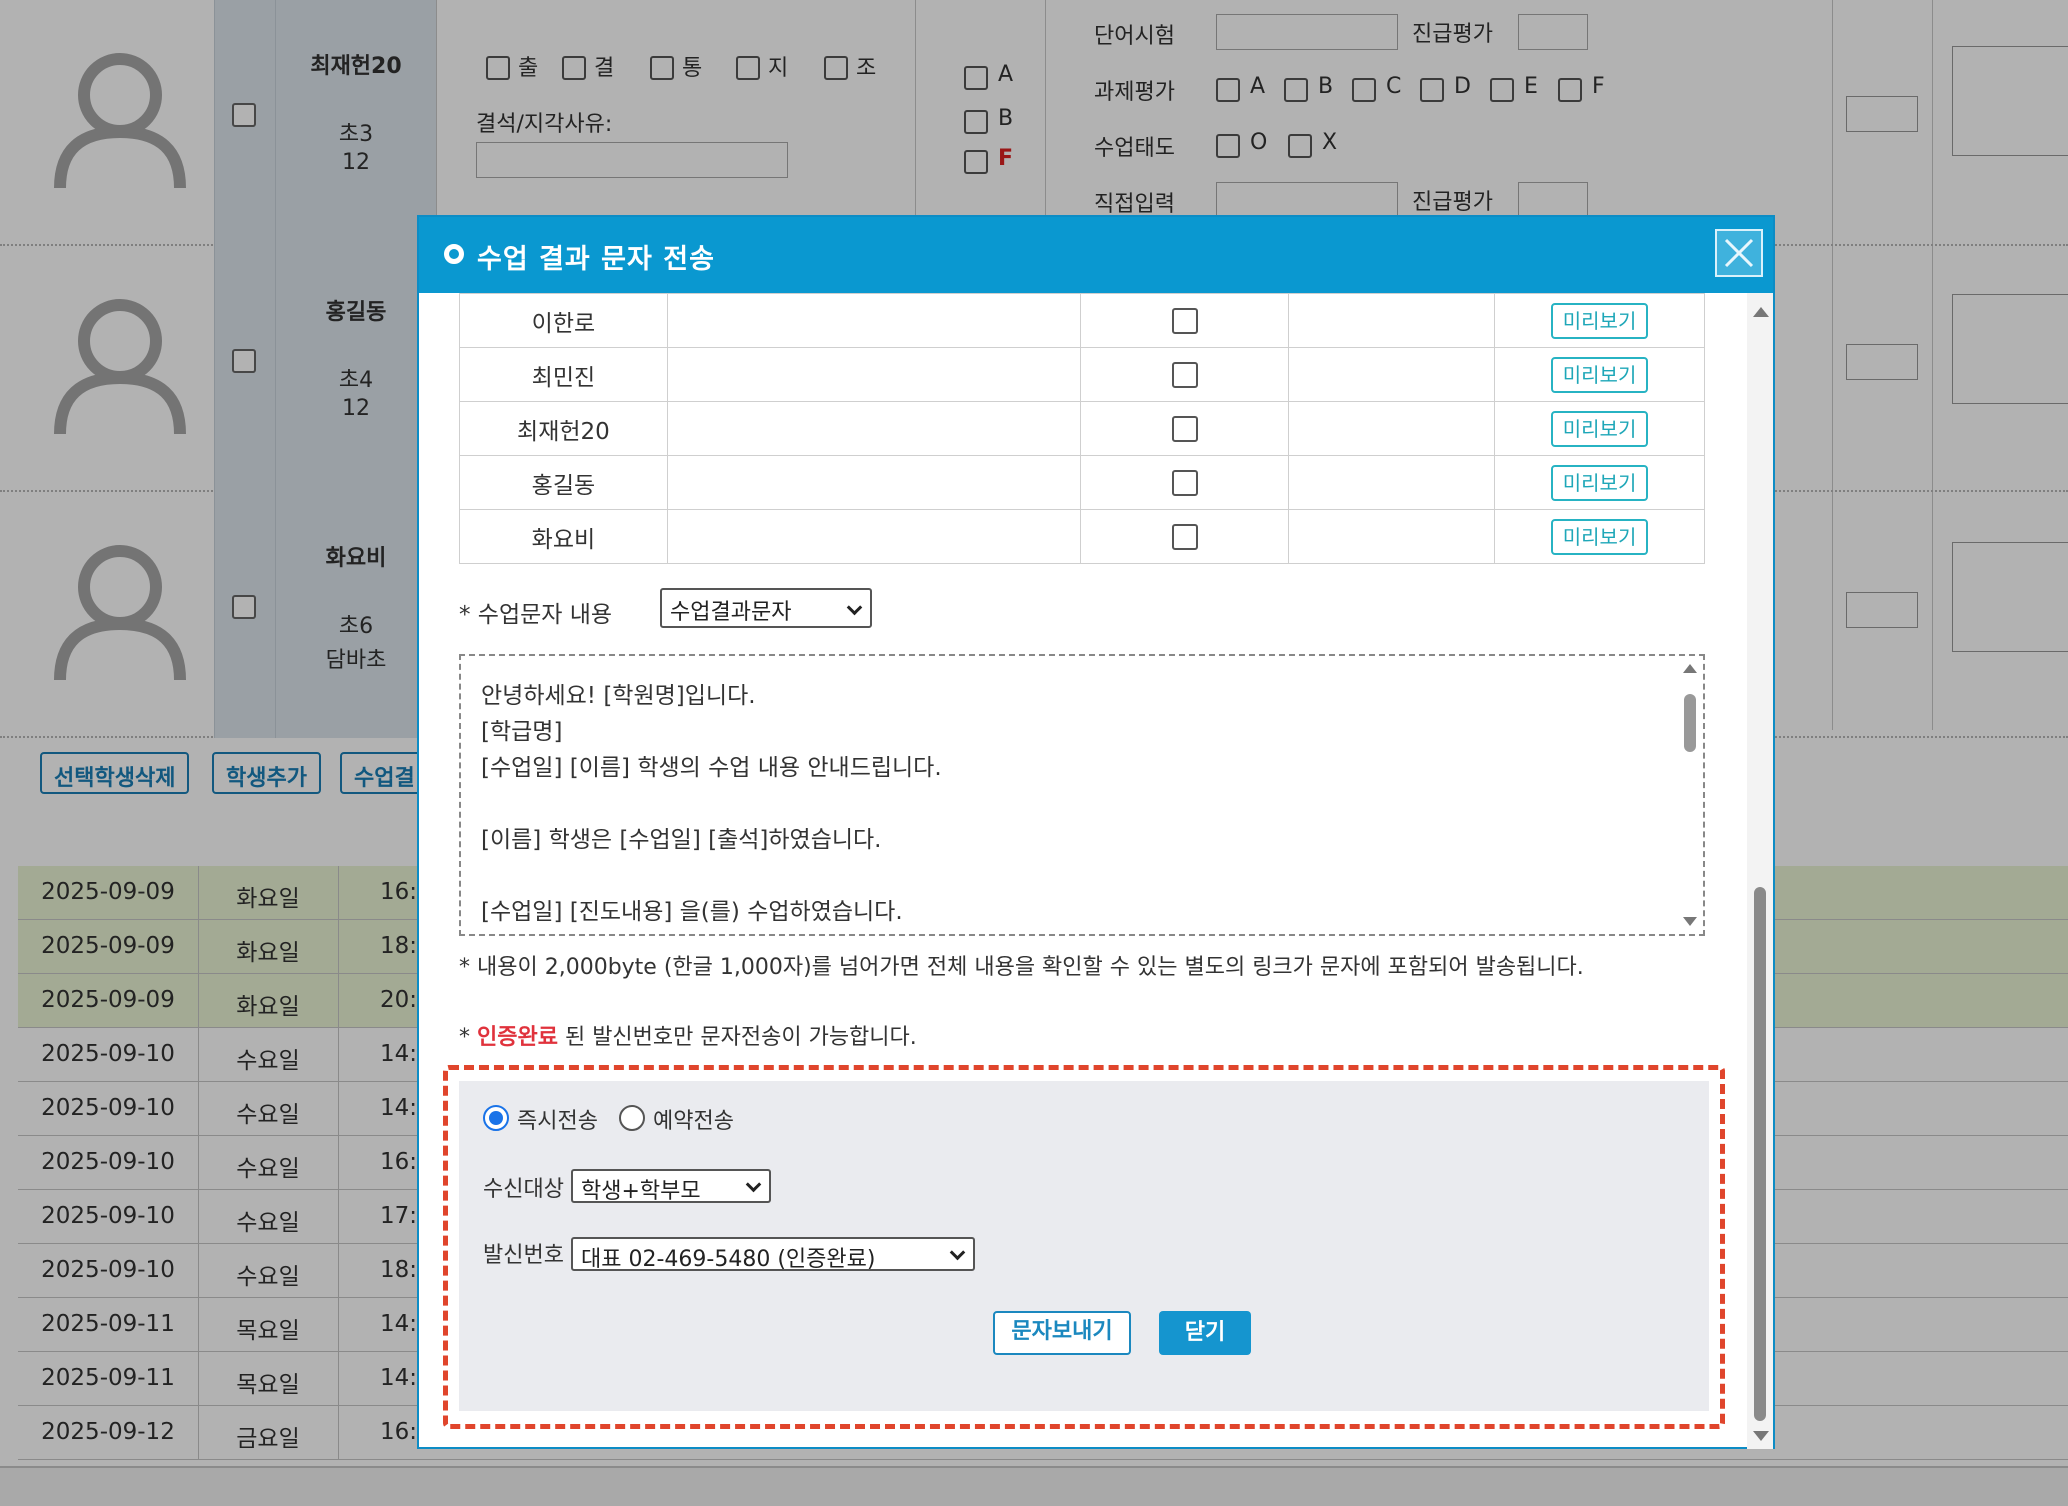 This screenshot has height=1506, width=2068. What do you see at coordinates (1760, 871) in the screenshot?
I see `dialog-scrollbar` at bounding box center [1760, 871].